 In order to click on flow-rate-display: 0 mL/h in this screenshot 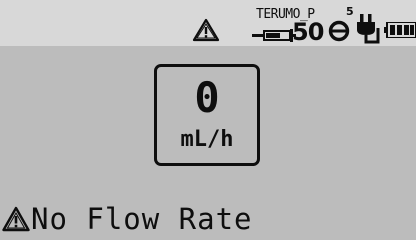, I will do `click(207, 115)`.